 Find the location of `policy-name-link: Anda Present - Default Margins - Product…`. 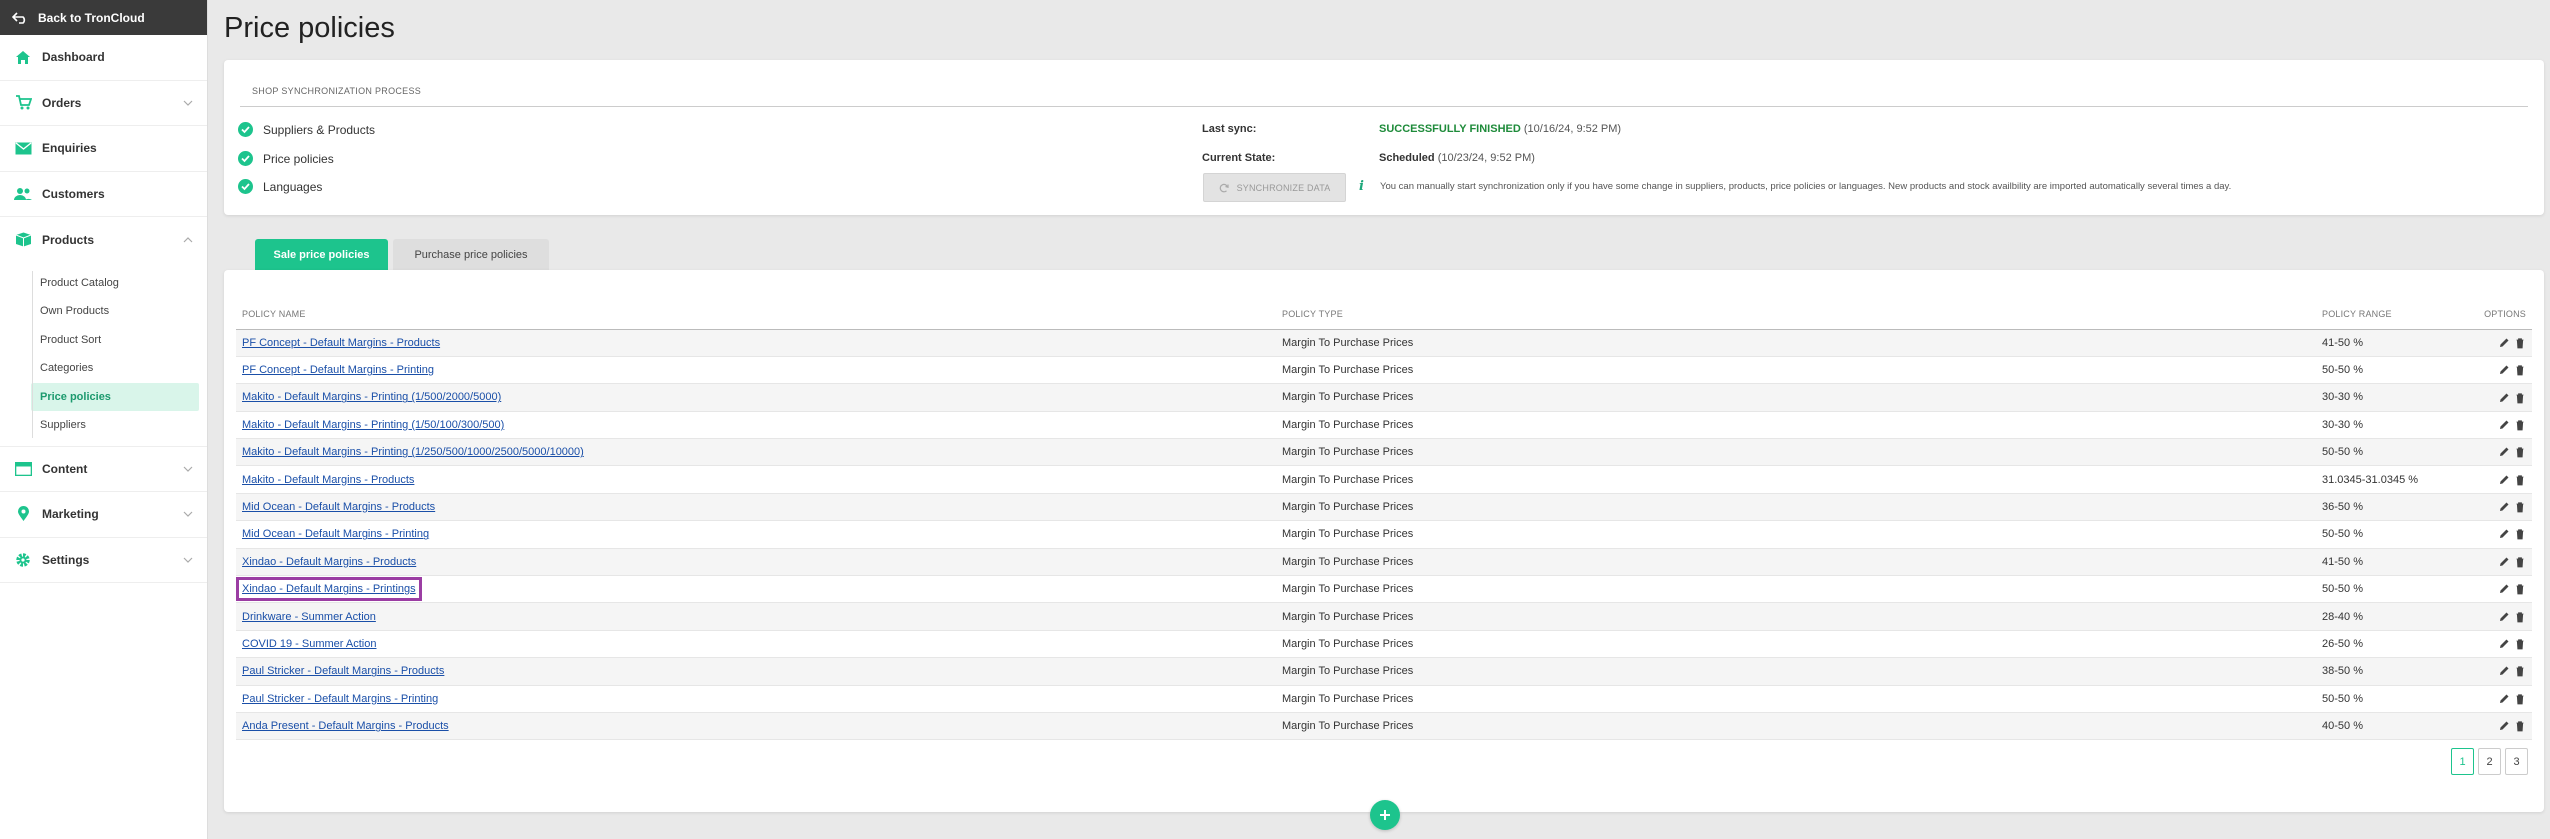

policy-name-link: Anda Present - Default Margins - Product… is located at coordinates (345, 726).